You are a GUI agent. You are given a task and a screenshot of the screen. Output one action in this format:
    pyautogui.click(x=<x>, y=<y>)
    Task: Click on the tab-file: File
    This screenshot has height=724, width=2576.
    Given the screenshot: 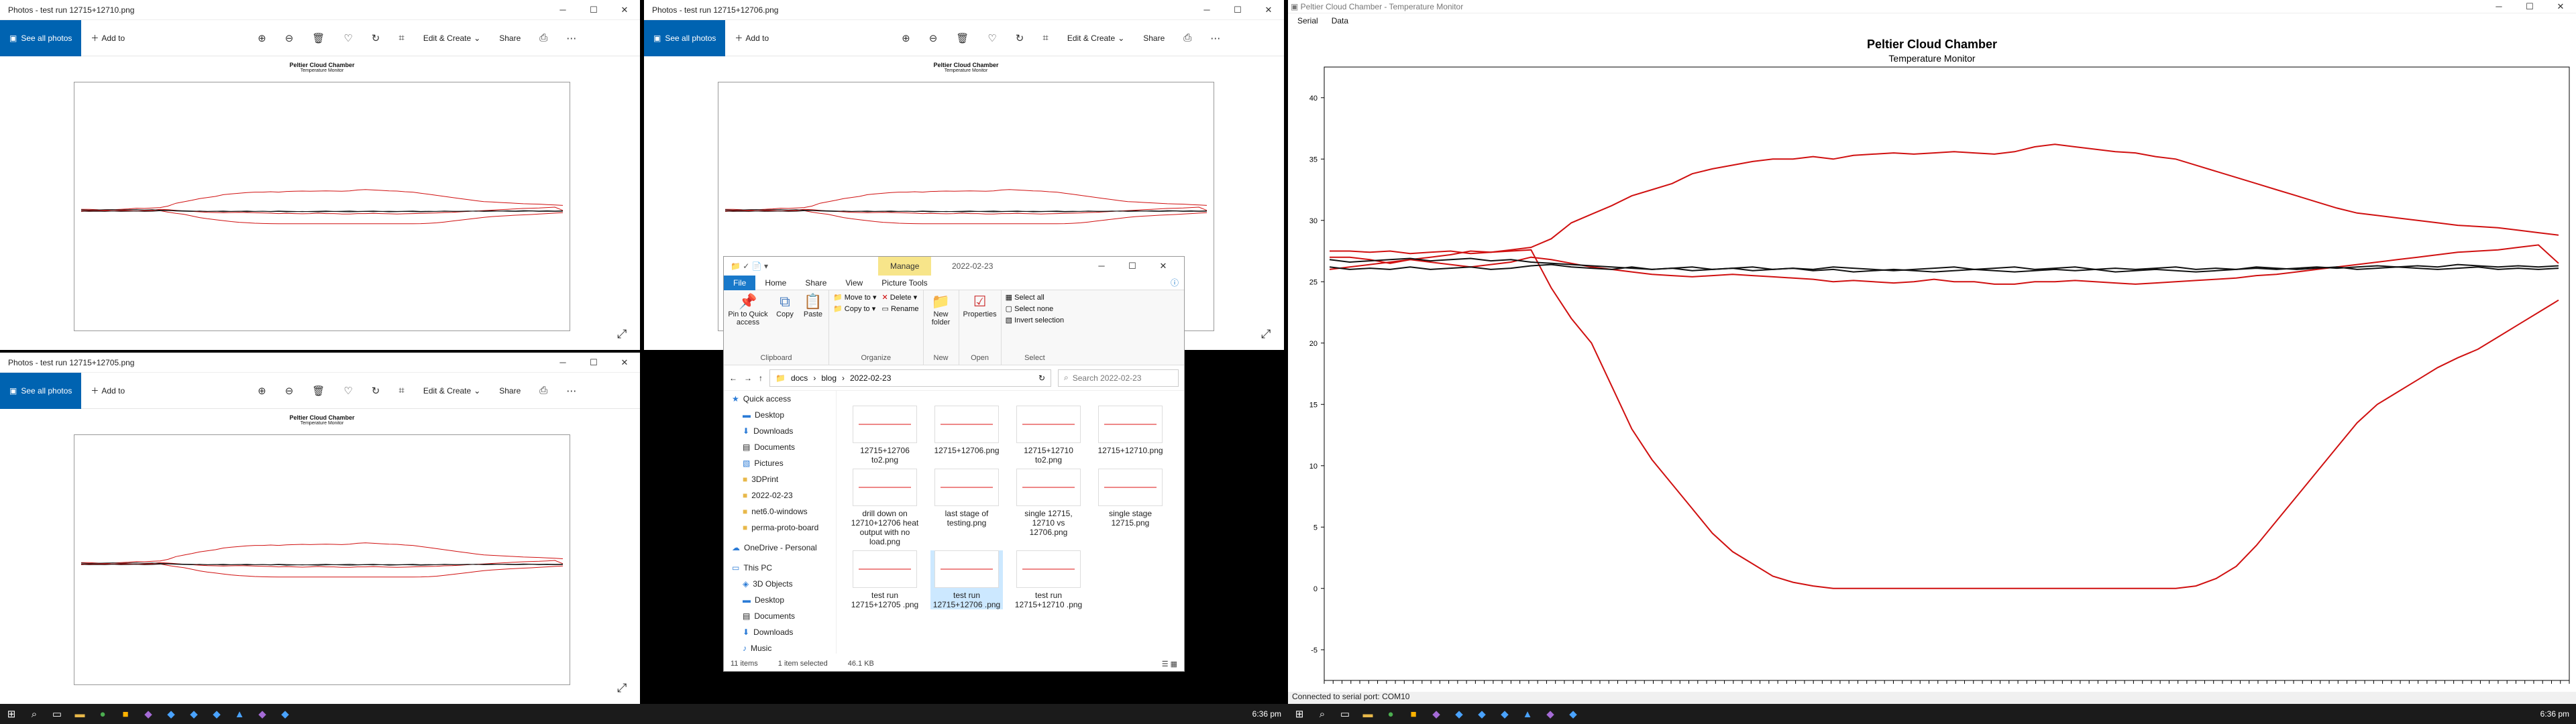 What is the action you would take?
    pyautogui.click(x=740, y=282)
    